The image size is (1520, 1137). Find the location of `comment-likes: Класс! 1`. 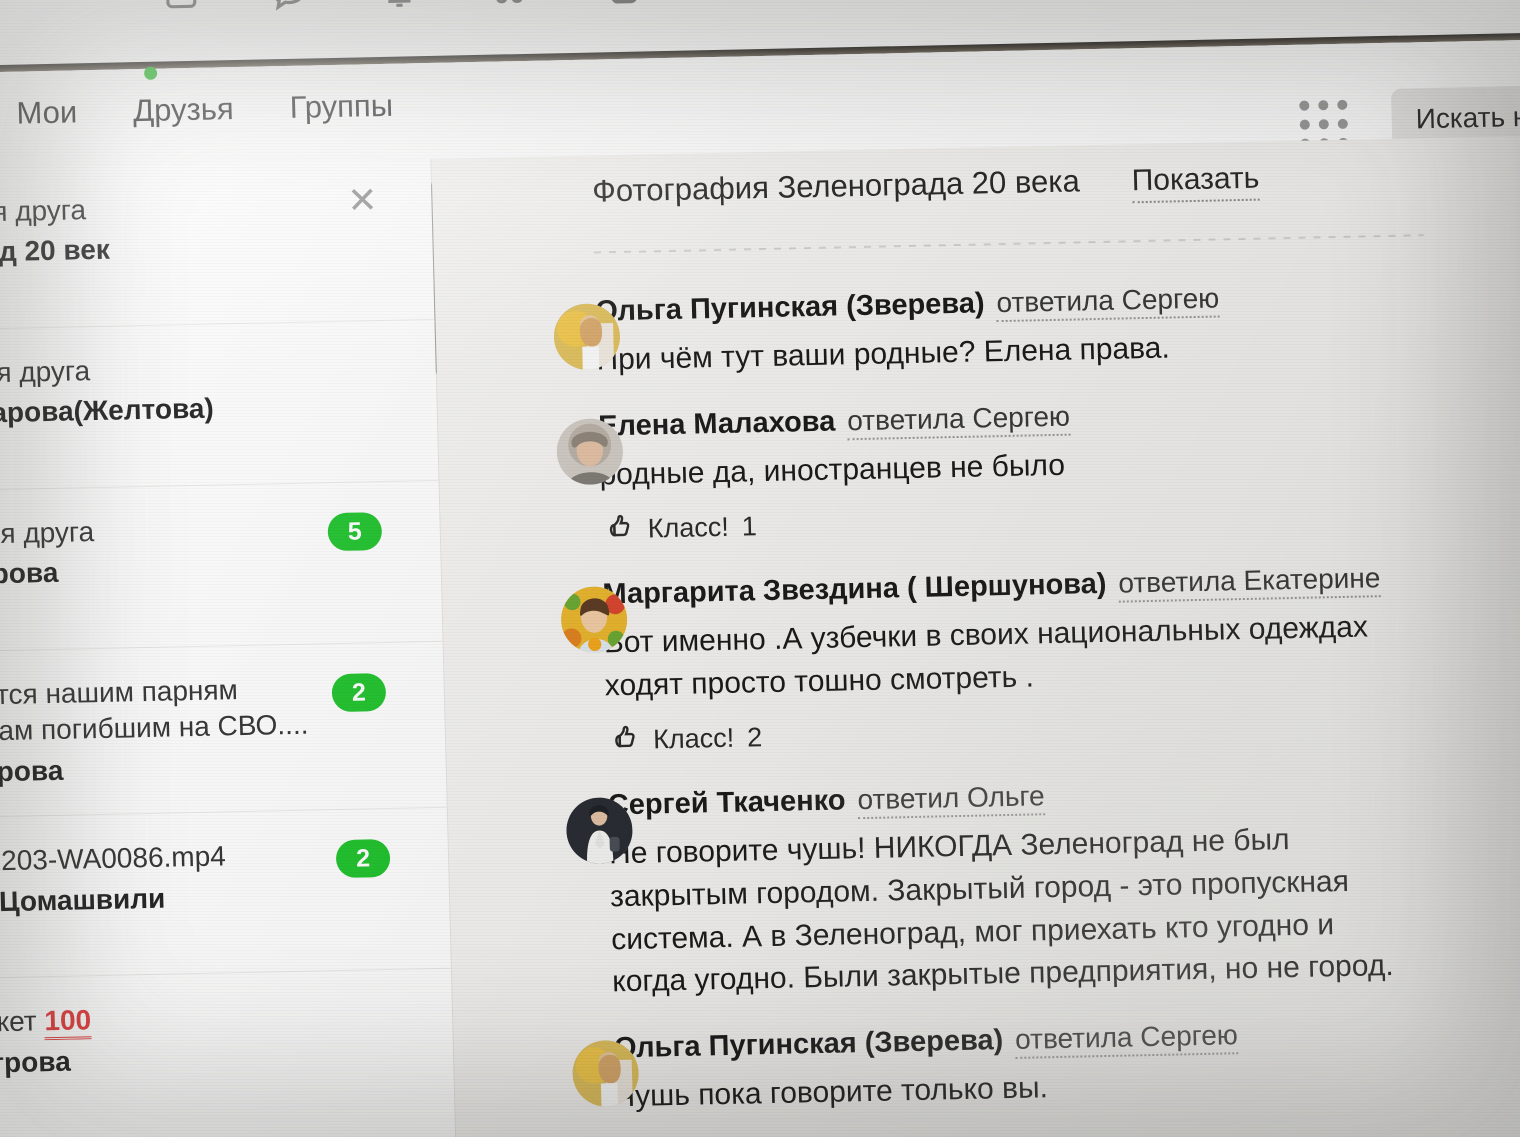

comment-likes: Класс! 1 is located at coordinates (1060, 520).